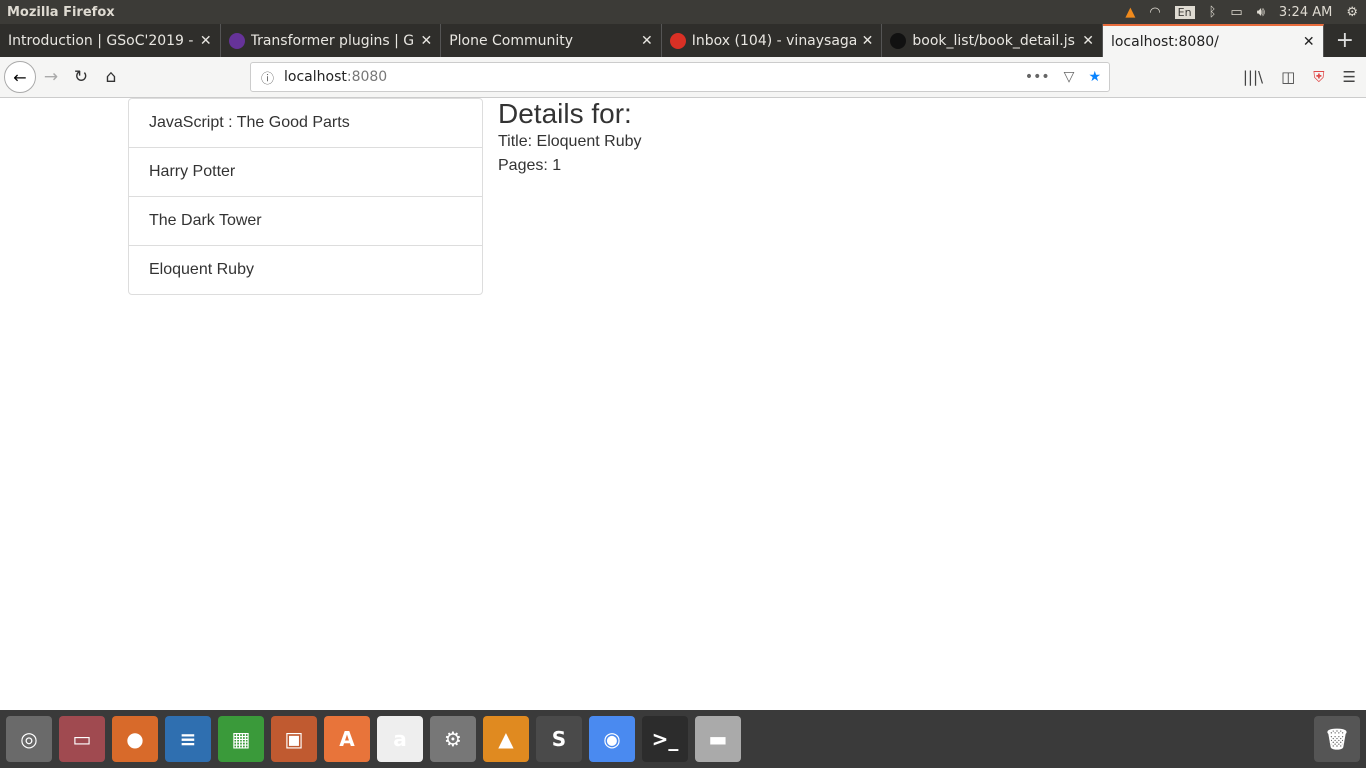  I want to click on files-icon: ▭, so click(82, 739).